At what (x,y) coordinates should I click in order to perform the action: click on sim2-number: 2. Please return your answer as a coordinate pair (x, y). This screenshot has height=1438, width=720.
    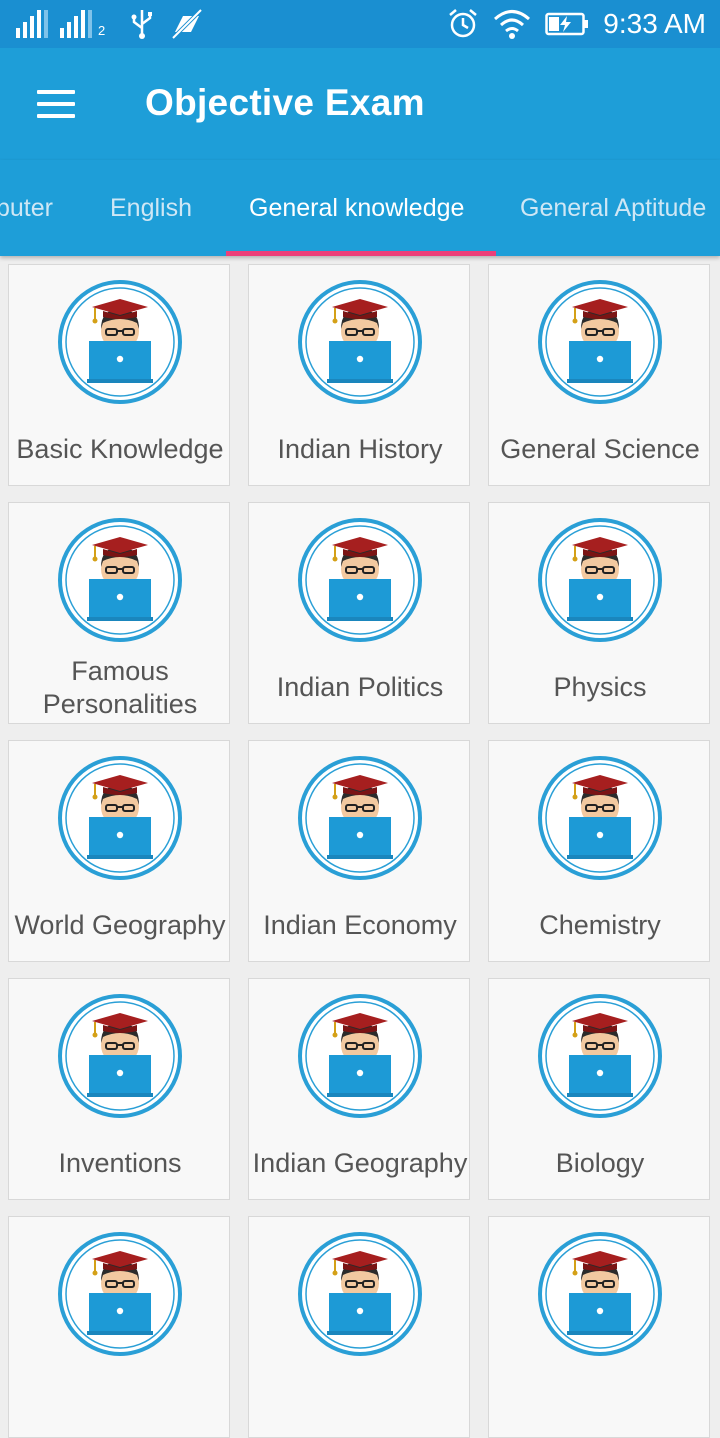
    Looking at the image, I should click on (102, 30).